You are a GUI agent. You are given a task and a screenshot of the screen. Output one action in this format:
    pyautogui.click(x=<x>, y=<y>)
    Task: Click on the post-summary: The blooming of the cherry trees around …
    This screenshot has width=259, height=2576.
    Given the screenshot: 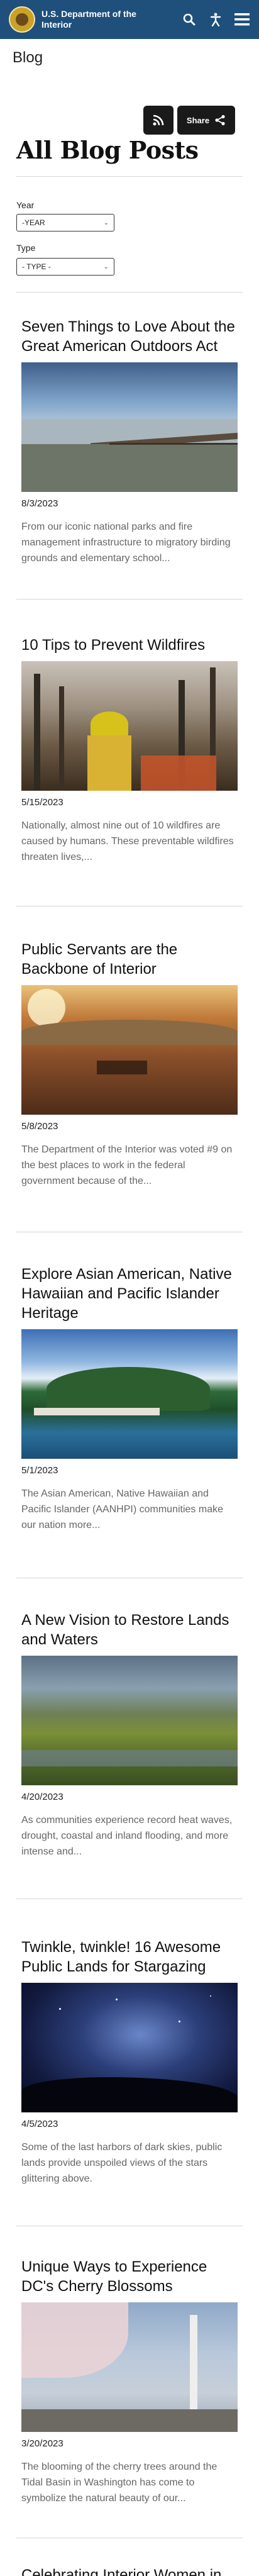 What is the action you would take?
    pyautogui.click(x=119, y=2483)
    